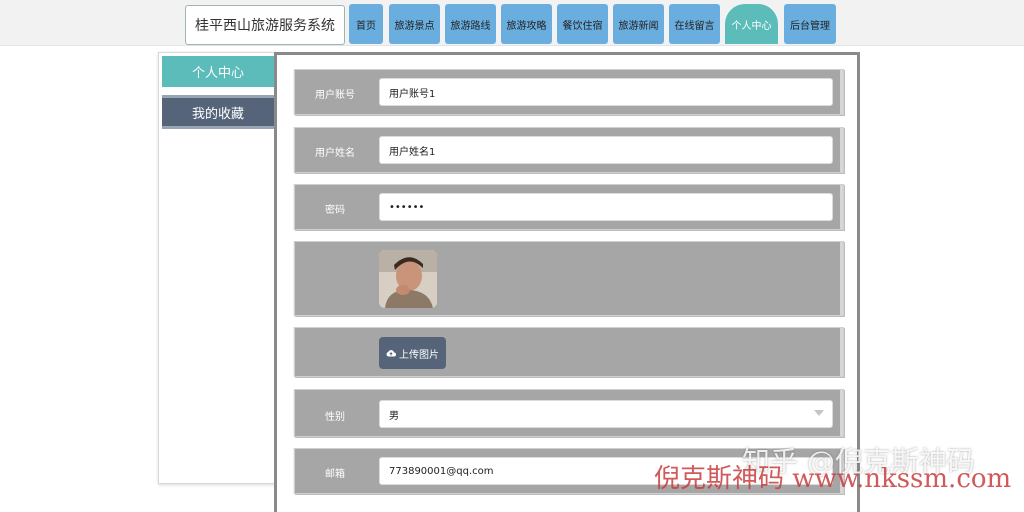  I want to click on upload-image-button: 上传图片, so click(412, 353).